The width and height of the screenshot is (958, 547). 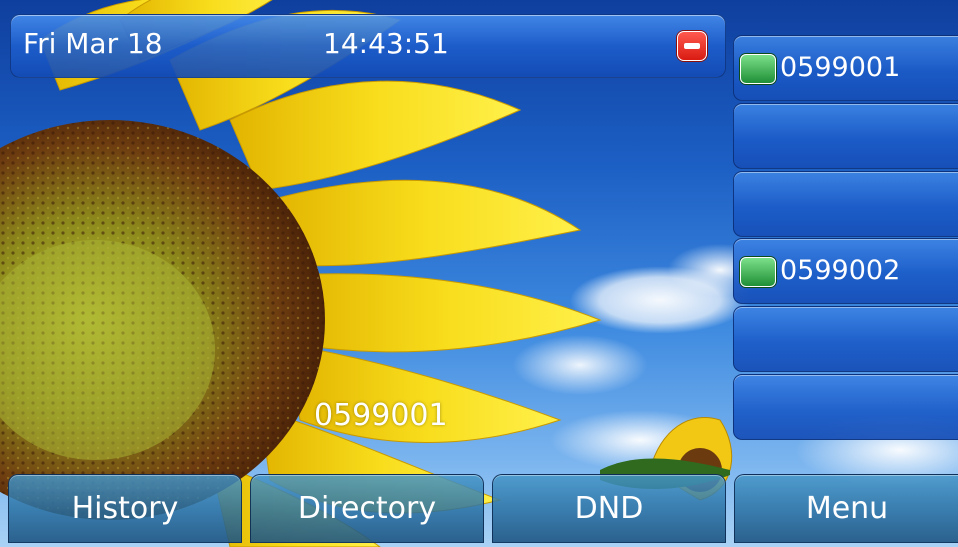 I want to click on directory-softkey: Directory, so click(x=367, y=508).